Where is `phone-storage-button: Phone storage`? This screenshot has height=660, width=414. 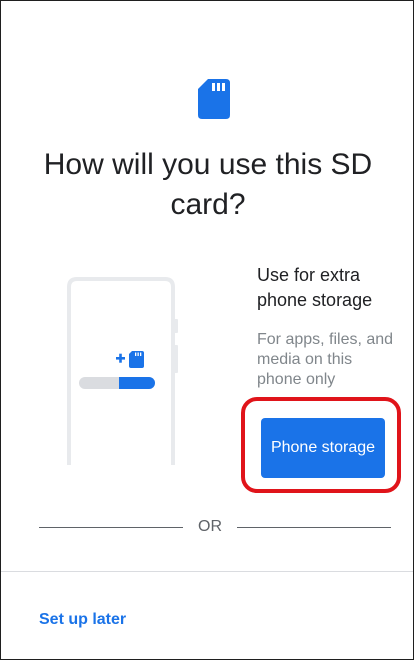 phone-storage-button: Phone storage is located at coordinates (323, 448).